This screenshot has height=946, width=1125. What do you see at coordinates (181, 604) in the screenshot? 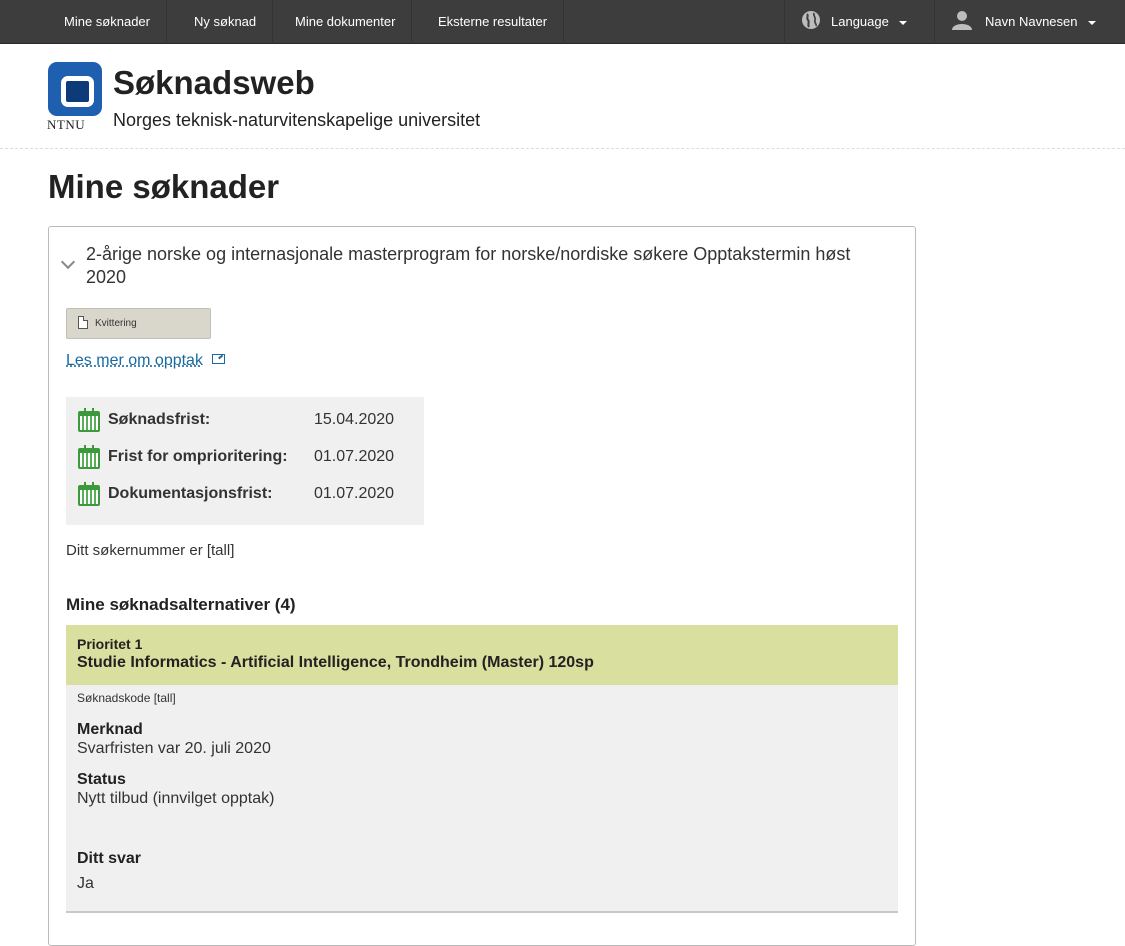
I see `alternatives-heading: Mine søknadsalternativer (4)` at bounding box center [181, 604].